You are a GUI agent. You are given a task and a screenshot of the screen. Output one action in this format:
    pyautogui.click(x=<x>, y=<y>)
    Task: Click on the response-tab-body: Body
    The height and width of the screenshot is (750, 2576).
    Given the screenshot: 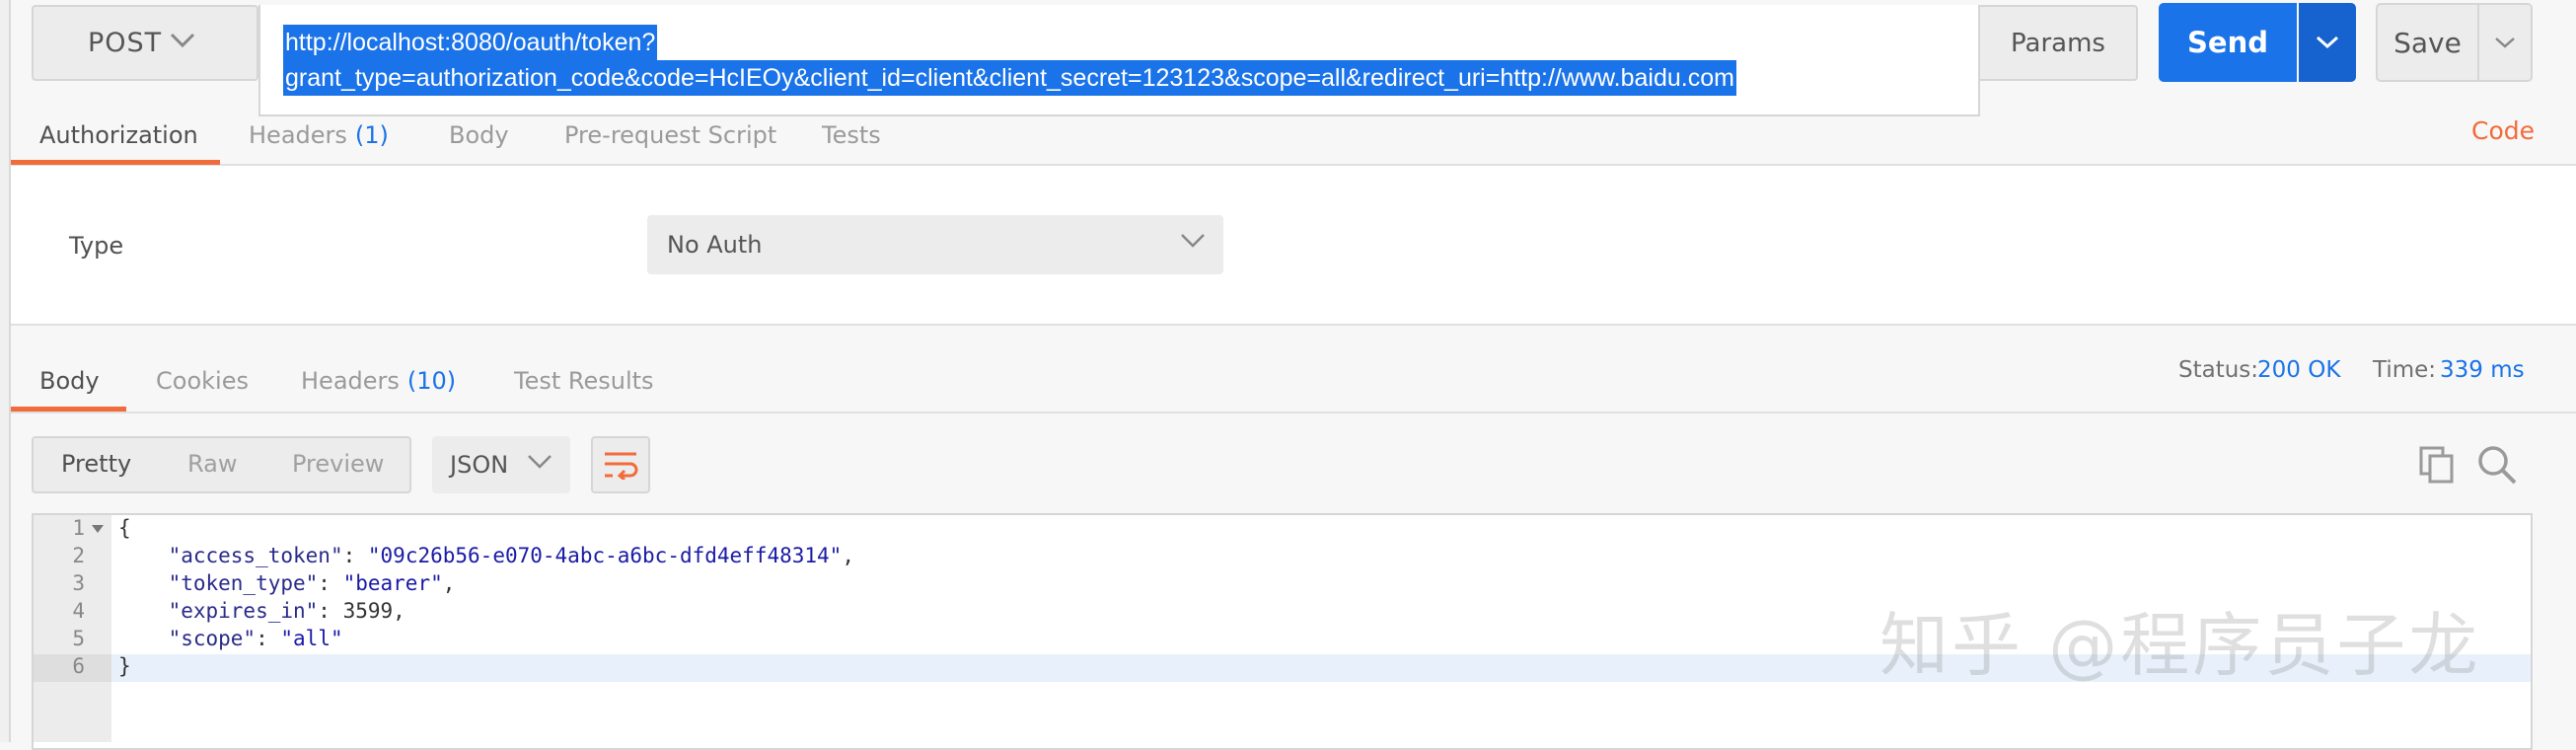 What is the action you would take?
    pyautogui.click(x=69, y=381)
    